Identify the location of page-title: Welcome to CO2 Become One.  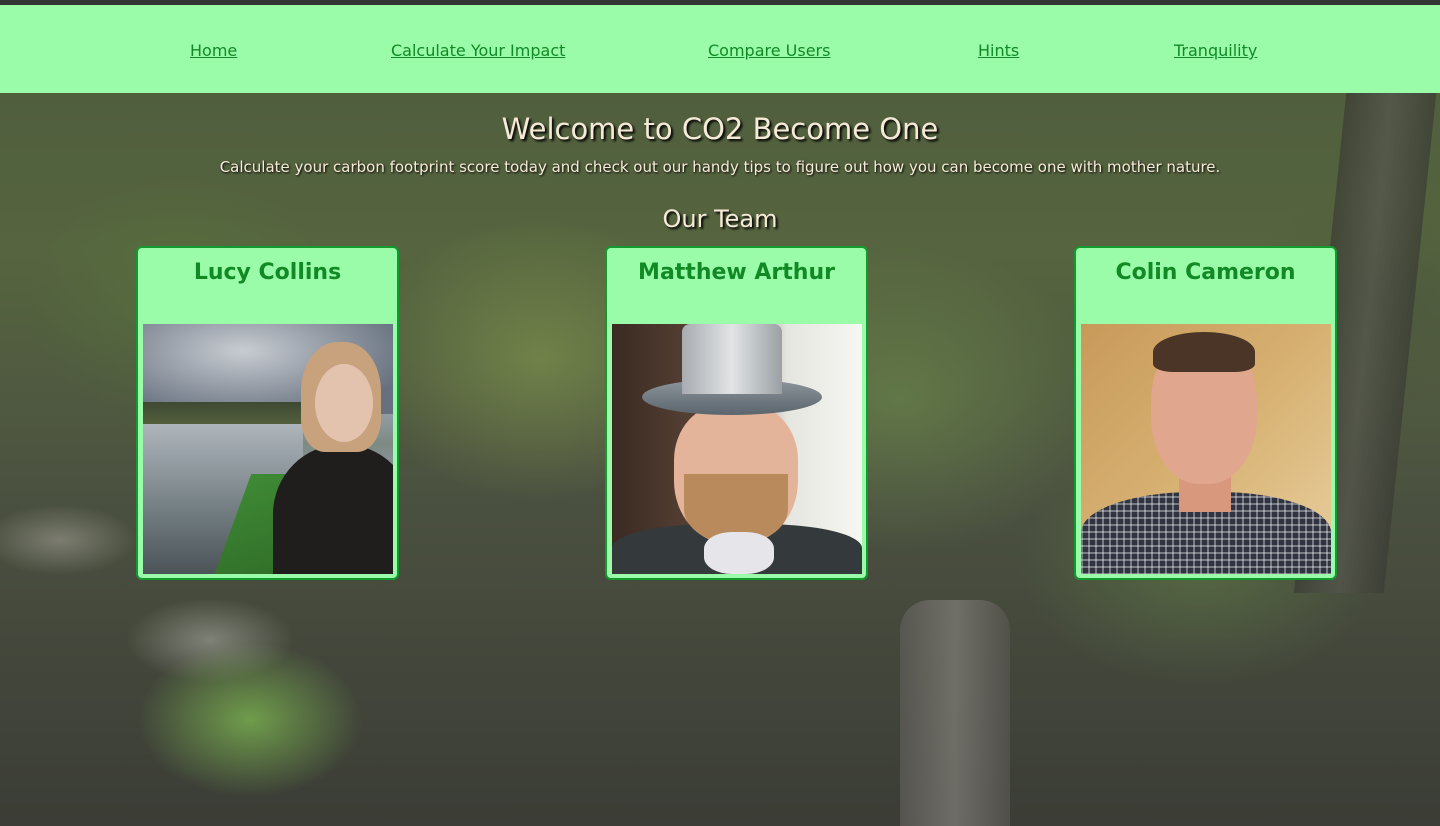
(720, 129).